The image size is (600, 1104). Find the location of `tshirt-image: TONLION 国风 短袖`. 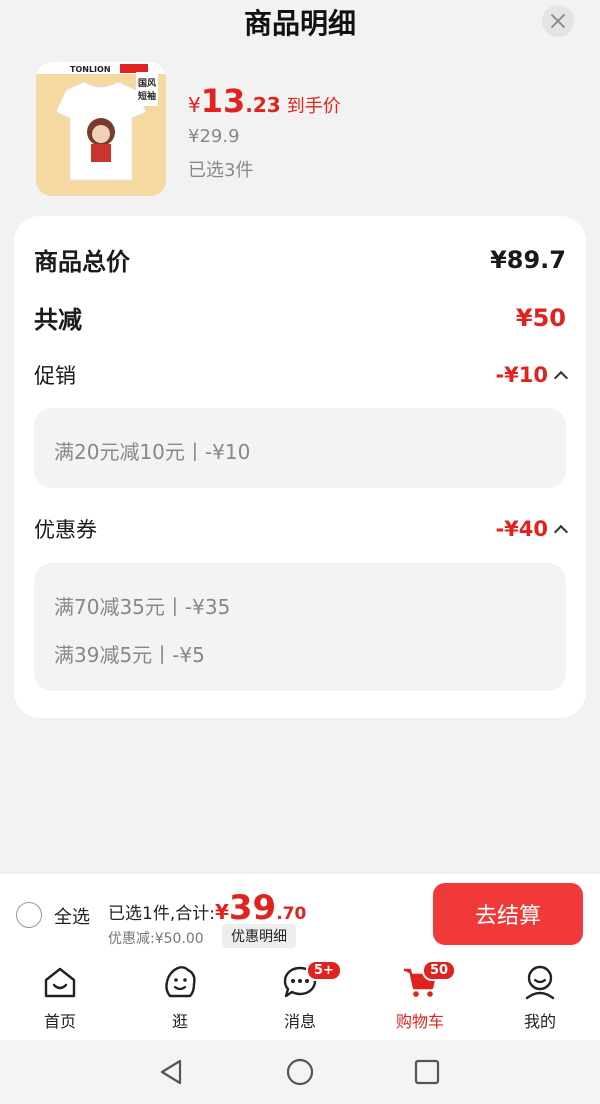

tshirt-image: TONLION 国风 短袖 is located at coordinates (101, 129).